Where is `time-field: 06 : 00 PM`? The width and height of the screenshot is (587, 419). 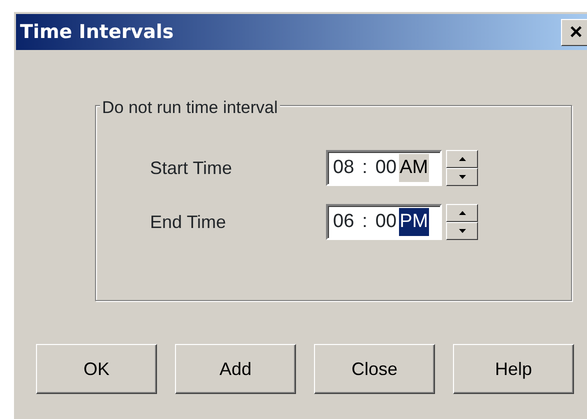 time-field: 06 : 00 PM is located at coordinates (384, 222).